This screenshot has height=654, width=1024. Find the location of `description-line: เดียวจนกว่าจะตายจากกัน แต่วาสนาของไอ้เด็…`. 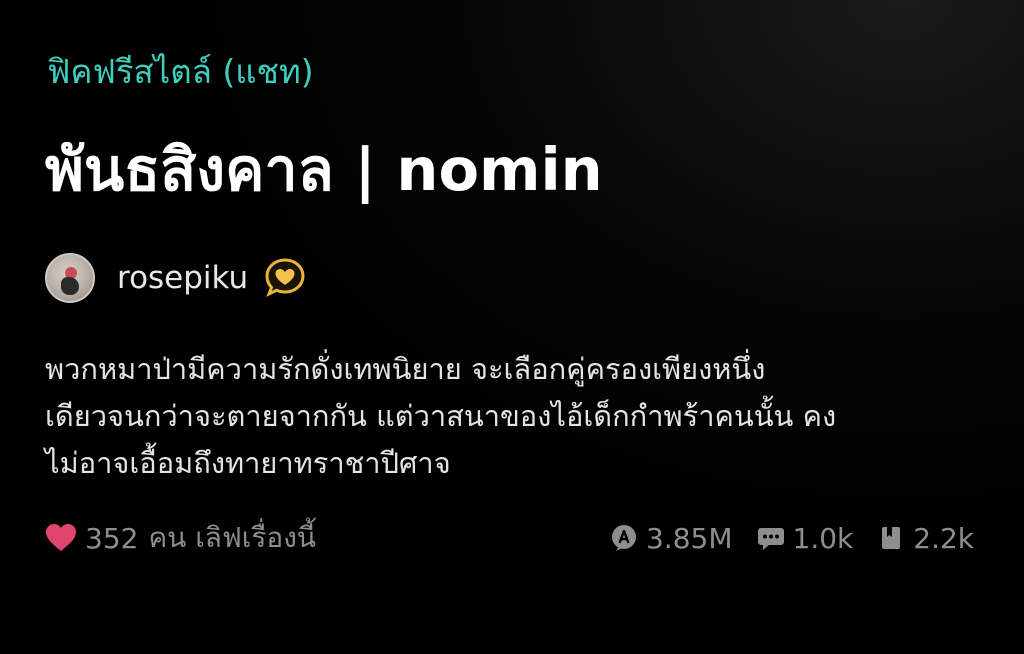

description-line: เดียวจนกว่าจะตายจากกัน แต่วาสนาของไอ้เด็… is located at coordinates (441, 416).